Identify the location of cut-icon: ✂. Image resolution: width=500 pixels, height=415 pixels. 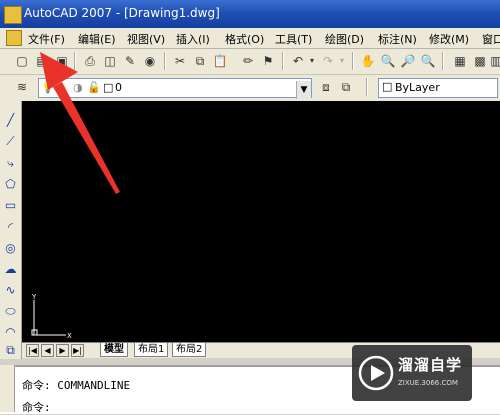
(180, 61).